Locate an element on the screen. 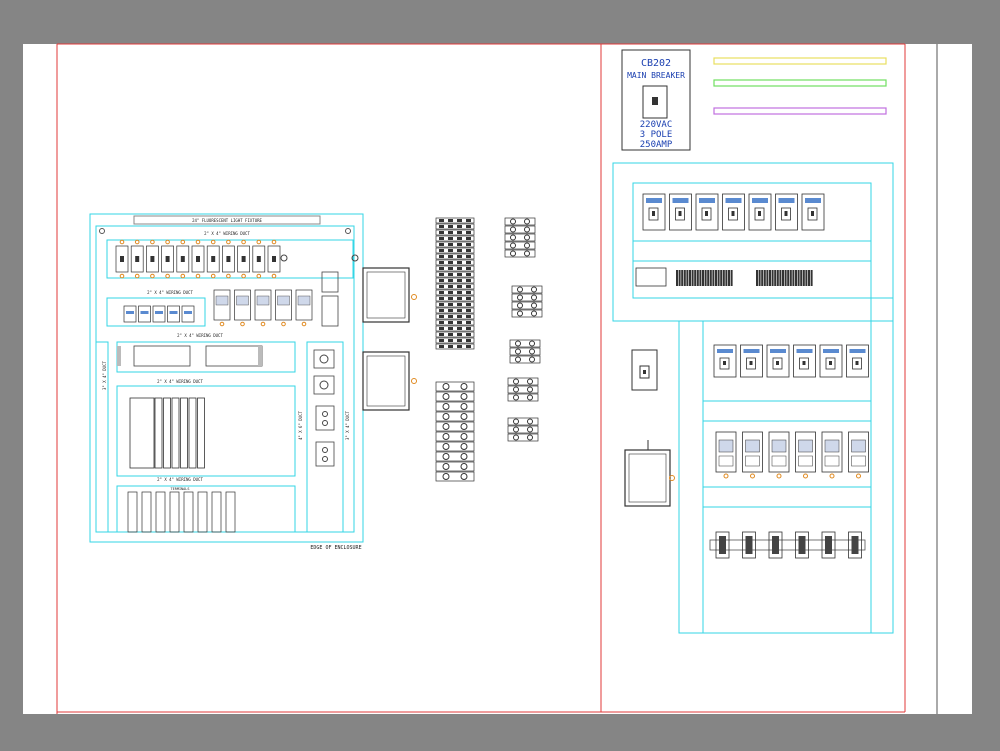 The width and height of the screenshot is (1000, 751). vertical-duct-mid-label: 4" X 6" DUCT is located at coordinates (300, 425).